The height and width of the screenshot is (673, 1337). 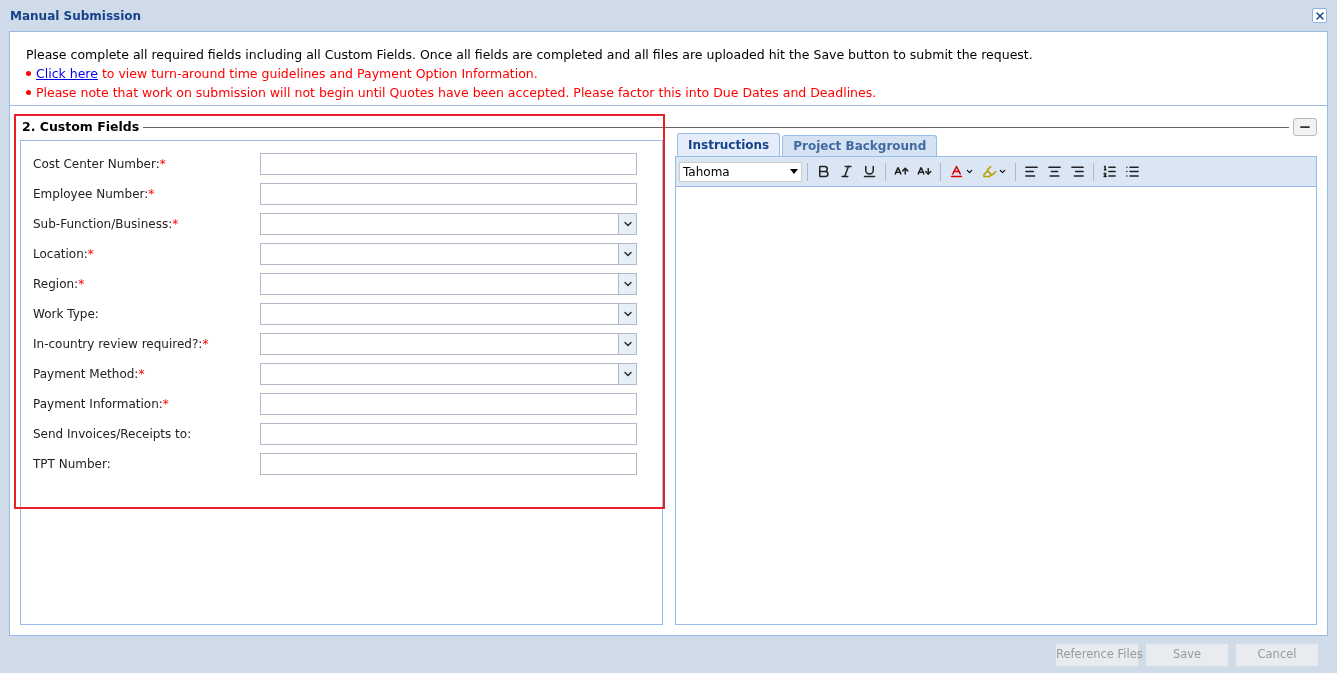 I want to click on field-label: Payment Method:*, so click(x=89, y=374).